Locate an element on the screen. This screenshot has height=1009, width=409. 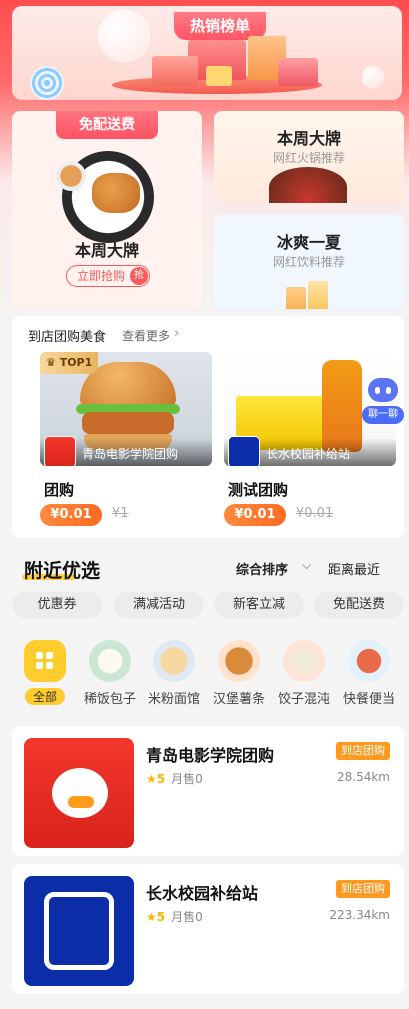
group-item-old-price: ¥1 is located at coordinates (120, 513).